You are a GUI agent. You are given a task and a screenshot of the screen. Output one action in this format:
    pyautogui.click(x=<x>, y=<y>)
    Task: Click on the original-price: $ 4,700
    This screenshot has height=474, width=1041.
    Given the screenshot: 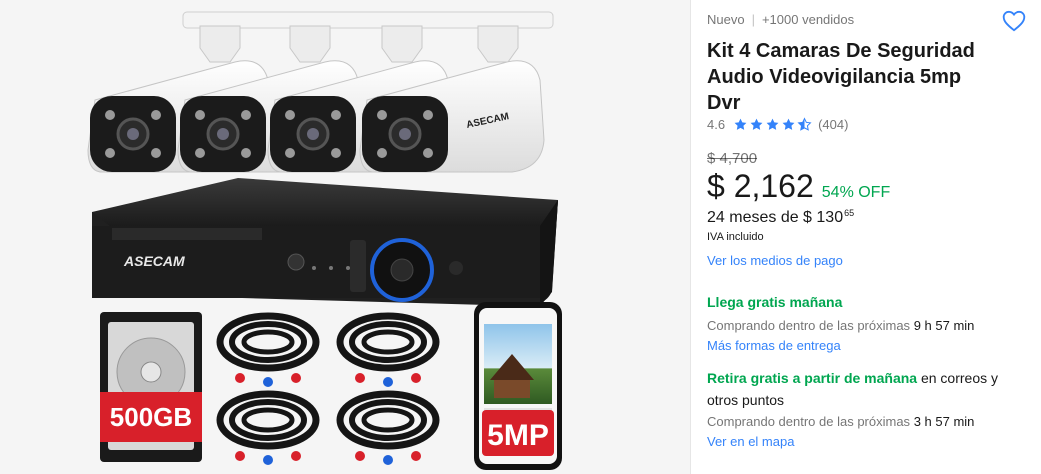 What is the action you would take?
    pyautogui.click(x=732, y=158)
    